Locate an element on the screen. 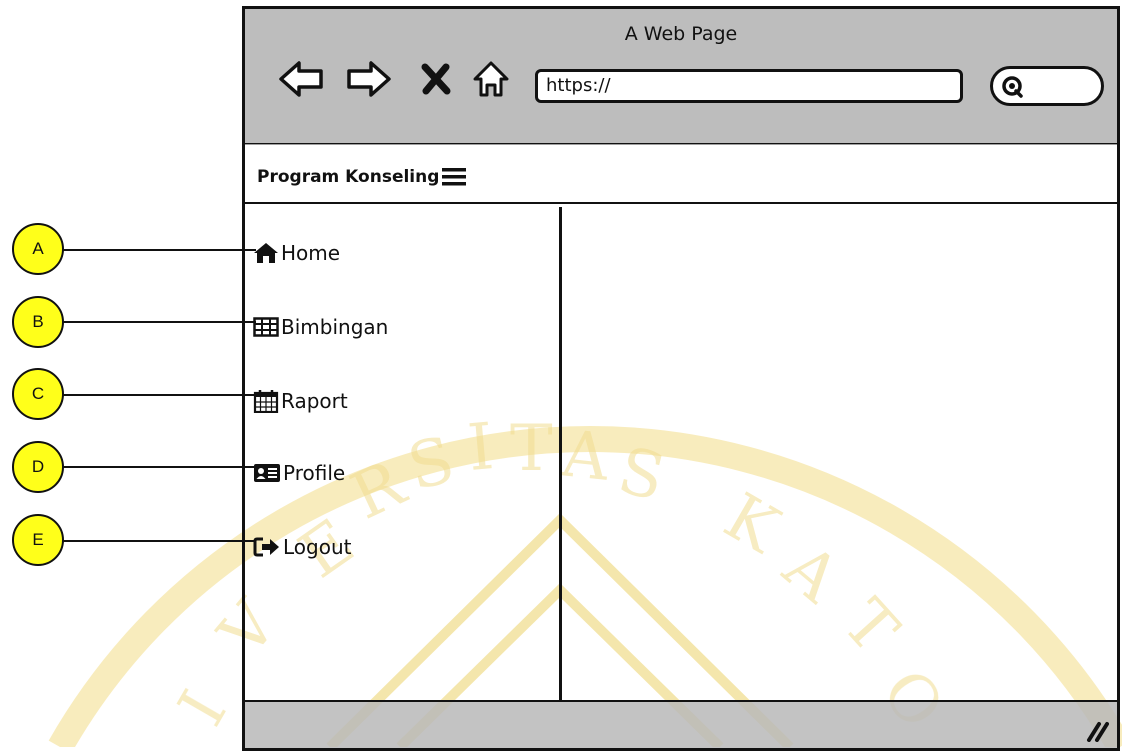 This screenshot has height=751, width=1122. sidebar-item-label: Bimbingan is located at coordinates (335, 327).